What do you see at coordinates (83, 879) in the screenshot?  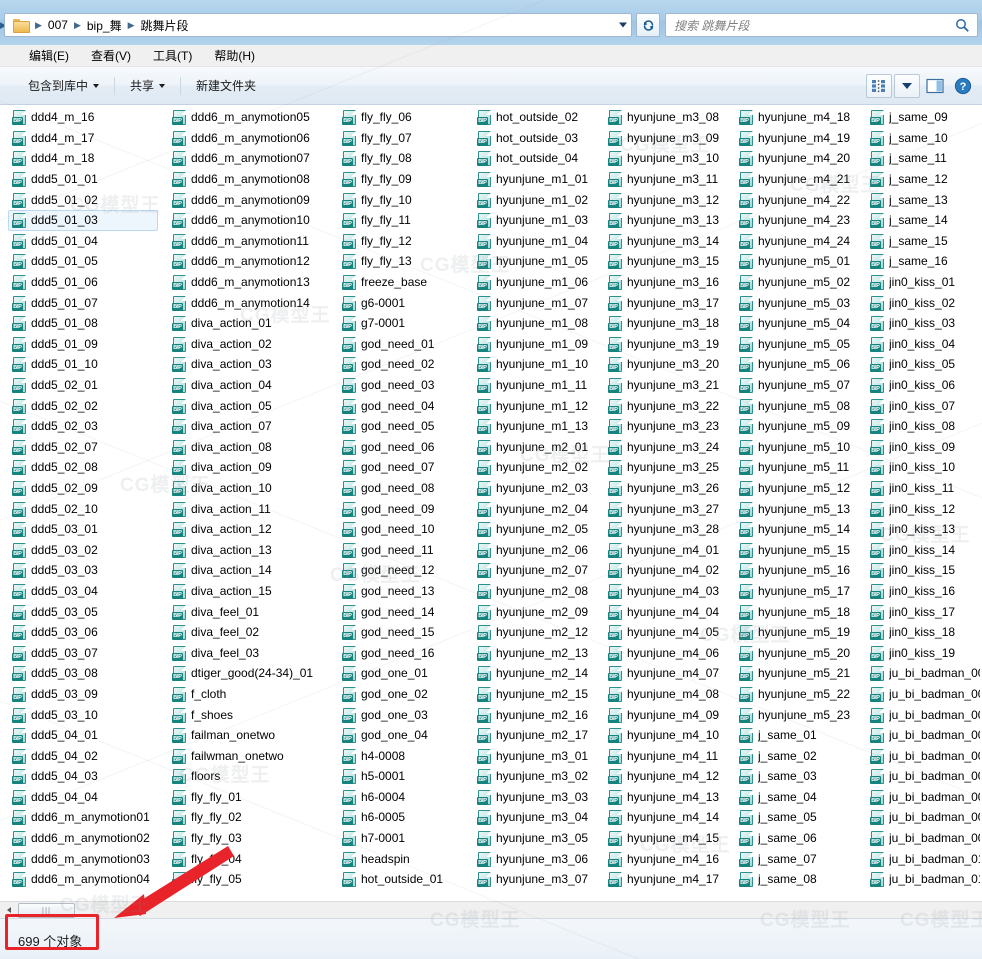 I see `file-item: BIP ddd6_m_anymotion04` at bounding box center [83, 879].